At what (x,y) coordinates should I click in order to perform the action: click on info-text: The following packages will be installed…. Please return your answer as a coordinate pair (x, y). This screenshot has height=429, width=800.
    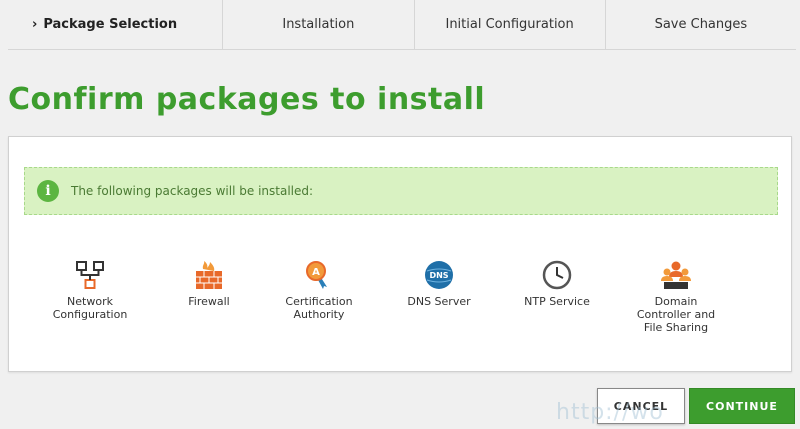
    Looking at the image, I should click on (192, 191).